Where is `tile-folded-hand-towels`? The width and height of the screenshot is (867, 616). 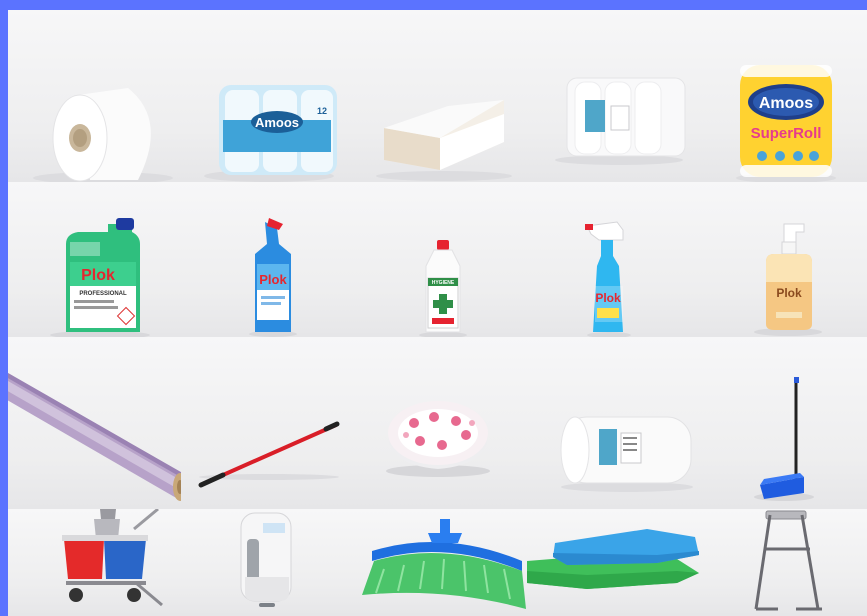 tile-folded-hand-towels is located at coordinates (440, 96).